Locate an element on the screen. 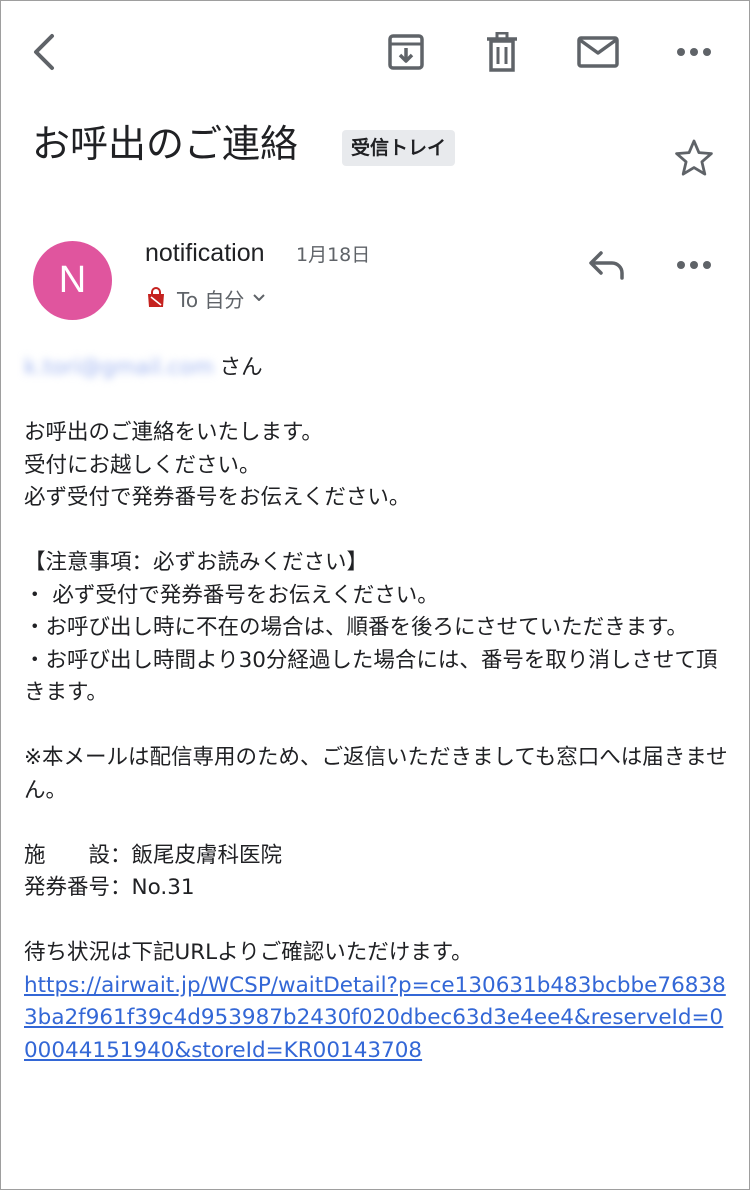  email-date: 1月18日 is located at coordinates (333, 255).